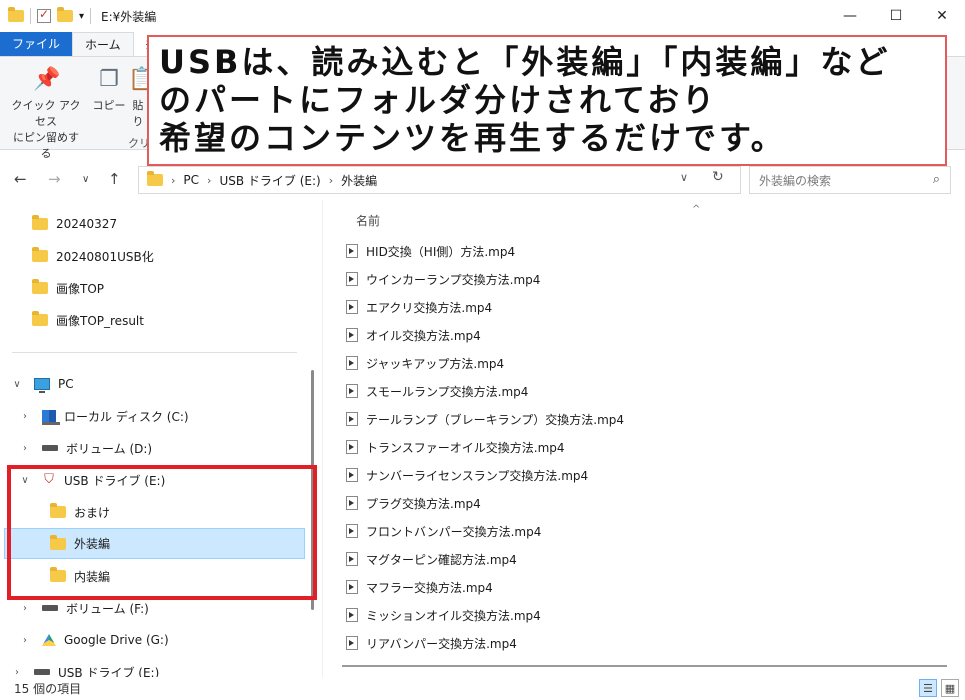 Image resolution: width=965 pixels, height=700 pixels. What do you see at coordinates (455, 447) in the screenshot?
I see `file-item: トランスファーオイル交換方法.mp4` at bounding box center [455, 447].